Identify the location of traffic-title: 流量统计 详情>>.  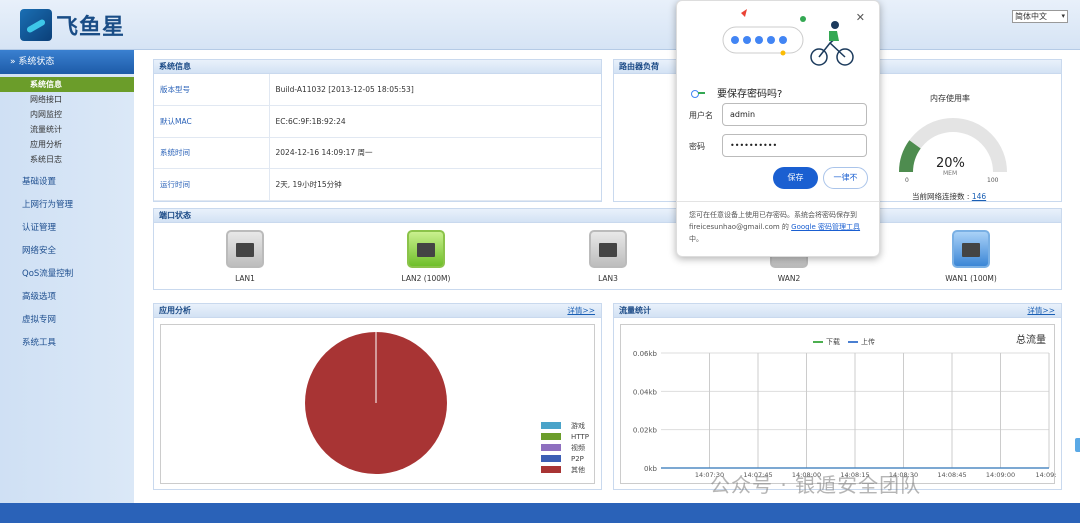
(837, 311).